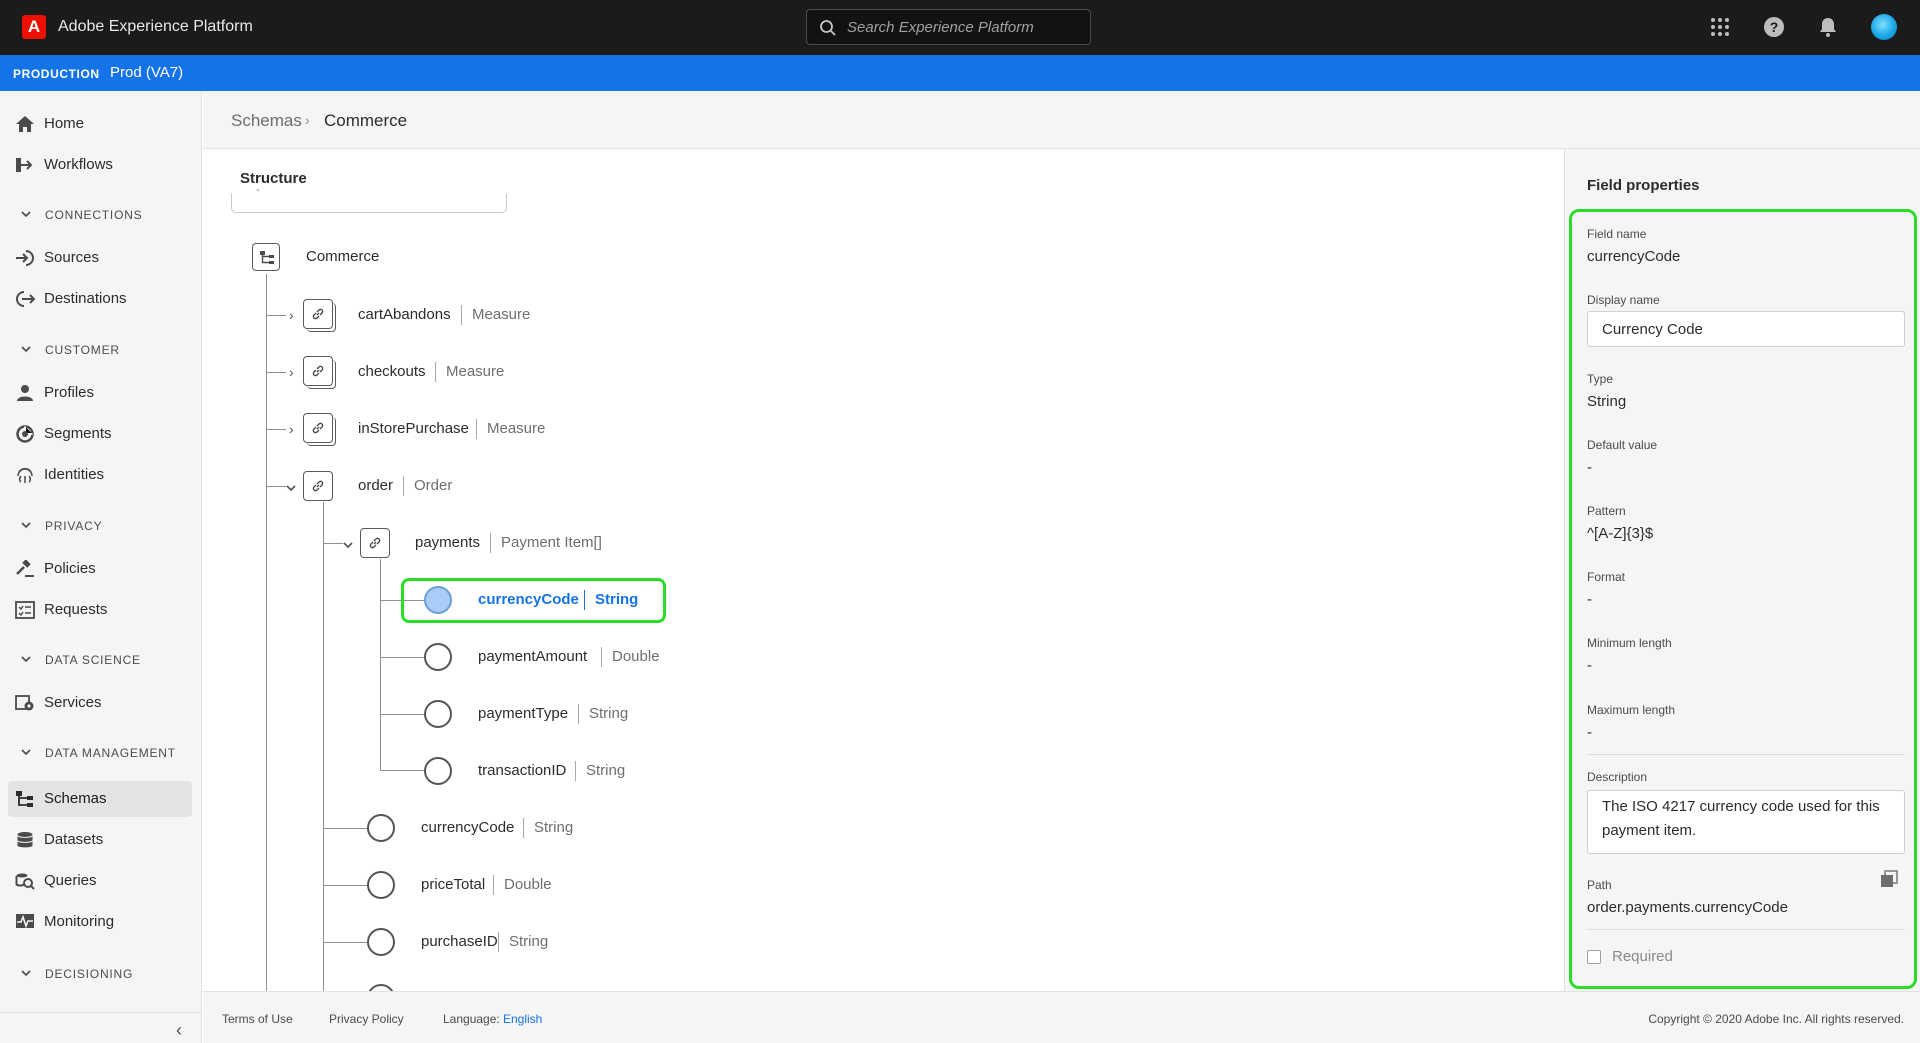 The height and width of the screenshot is (1043, 1920). What do you see at coordinates (70, 568) in the screenshot?
I see `sidebar-item-label: Policies` at bounding box center [70, 568].